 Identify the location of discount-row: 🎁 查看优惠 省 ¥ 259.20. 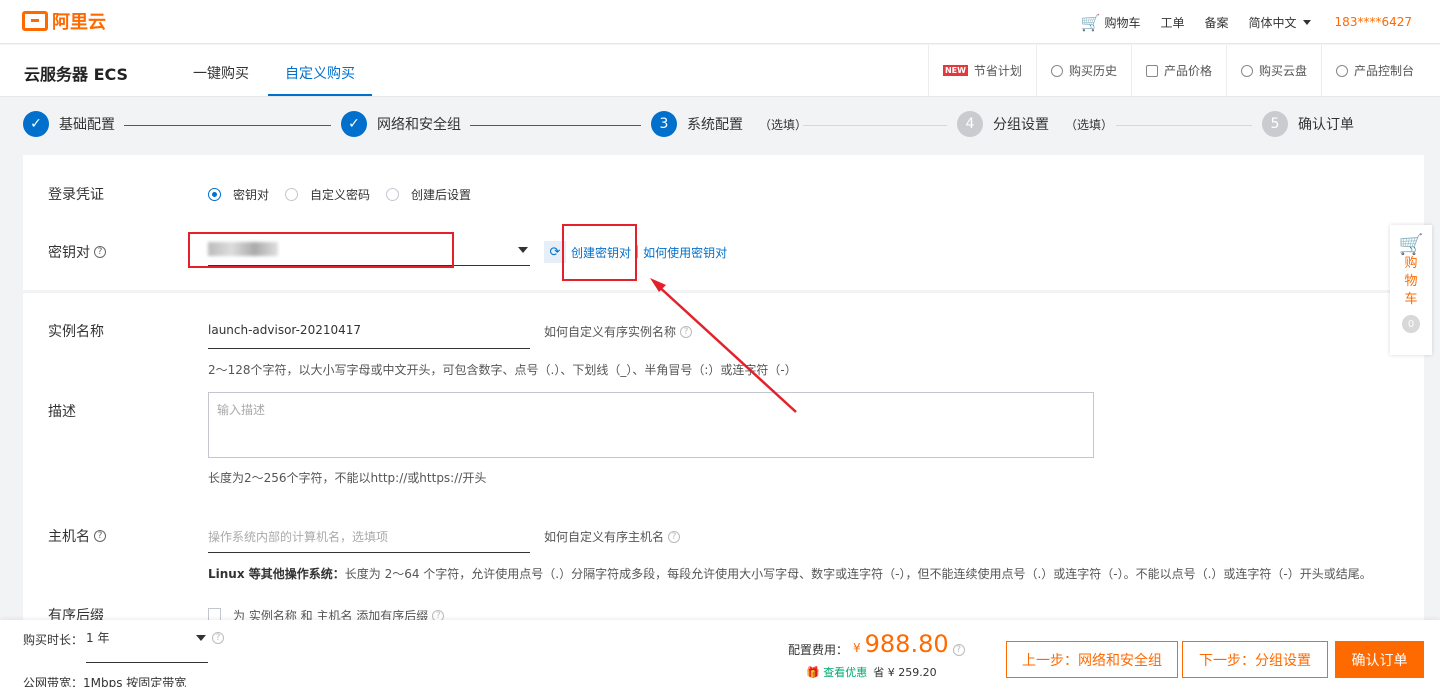
(871, 672).